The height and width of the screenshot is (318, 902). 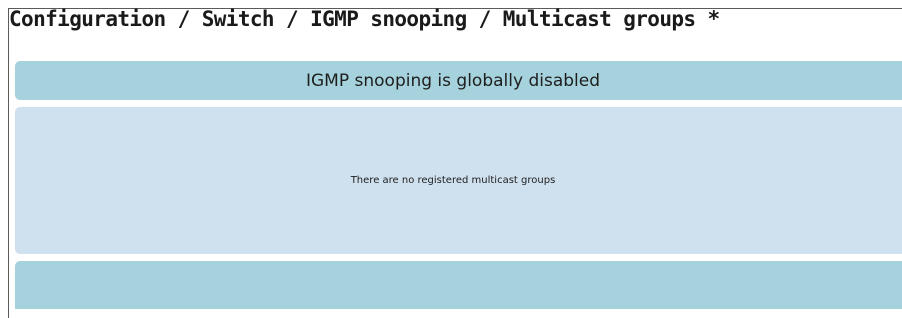 I want to click on footer-bar, so click(x=458, y=285).